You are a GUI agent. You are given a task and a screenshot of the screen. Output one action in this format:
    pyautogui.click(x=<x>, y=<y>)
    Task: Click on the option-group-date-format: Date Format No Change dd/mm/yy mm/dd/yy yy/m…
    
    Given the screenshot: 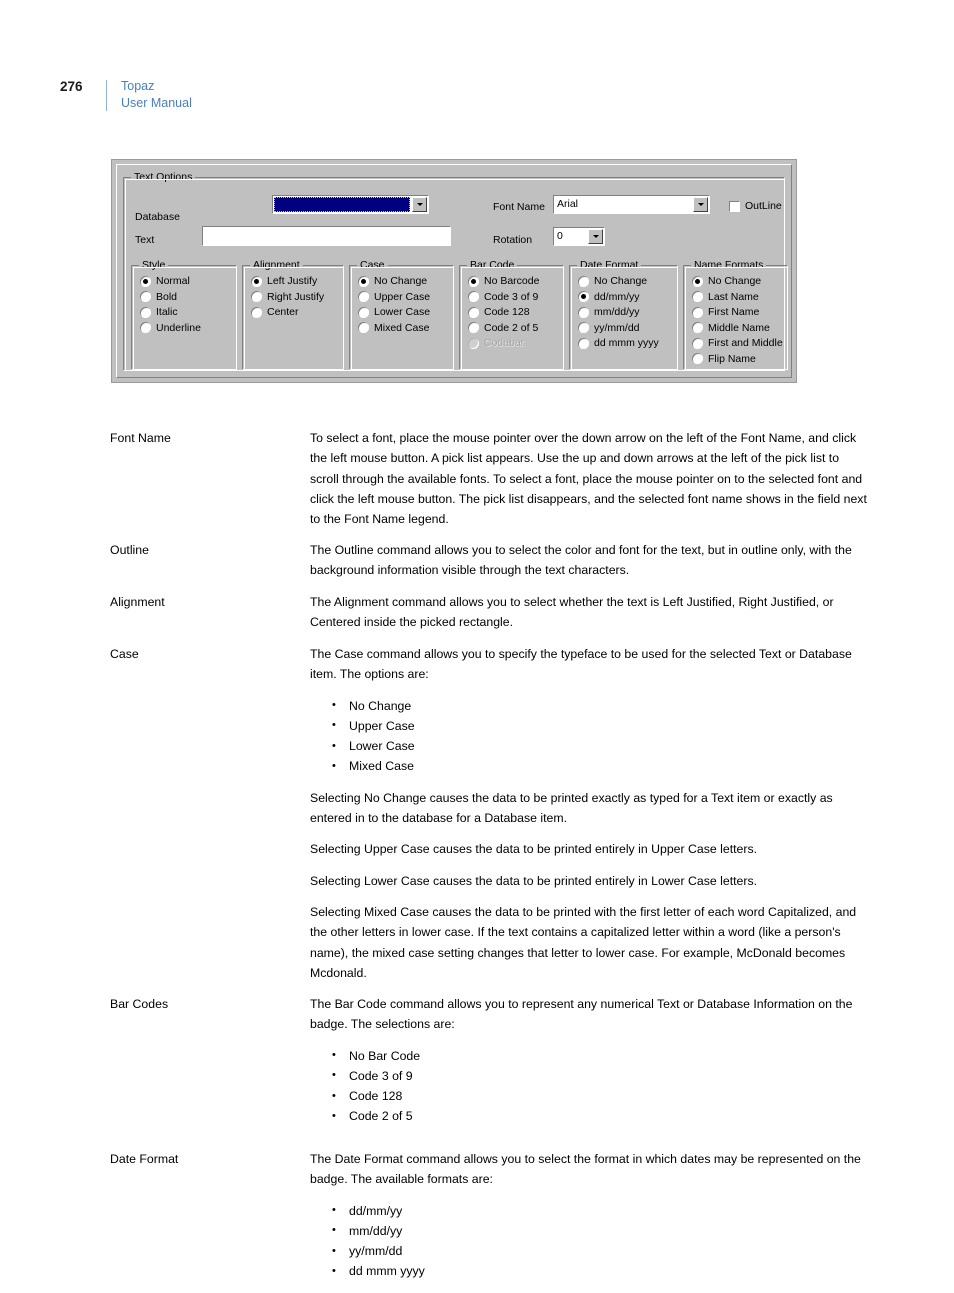 What is the action you would take?
    pyautogui.click(x=623, y=314)
    